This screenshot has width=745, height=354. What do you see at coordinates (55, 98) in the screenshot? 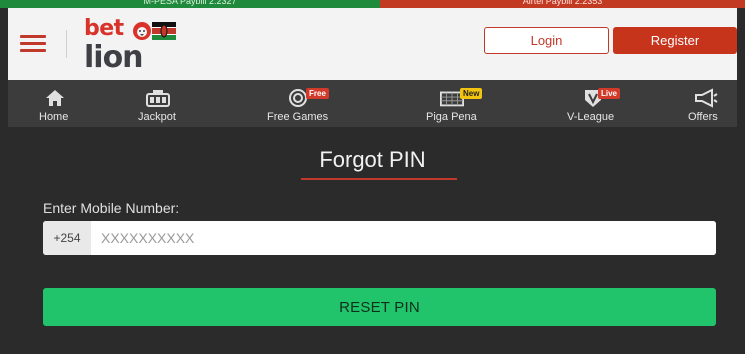
I see `home-icon` at bounding box center [55, 98].